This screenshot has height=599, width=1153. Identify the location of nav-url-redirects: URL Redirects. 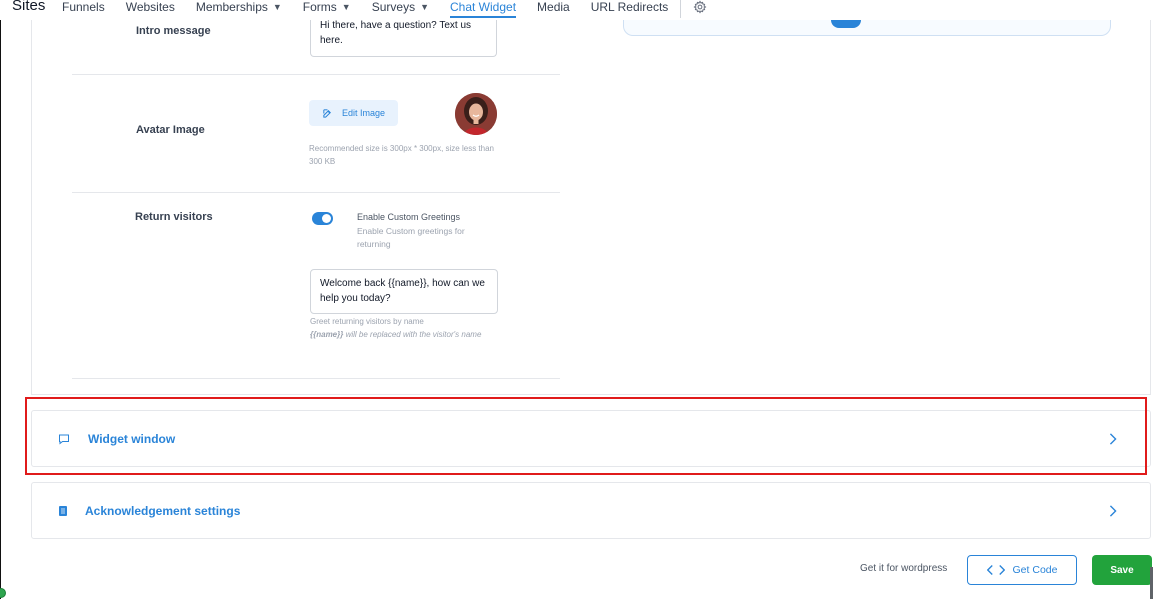
(630, 10).